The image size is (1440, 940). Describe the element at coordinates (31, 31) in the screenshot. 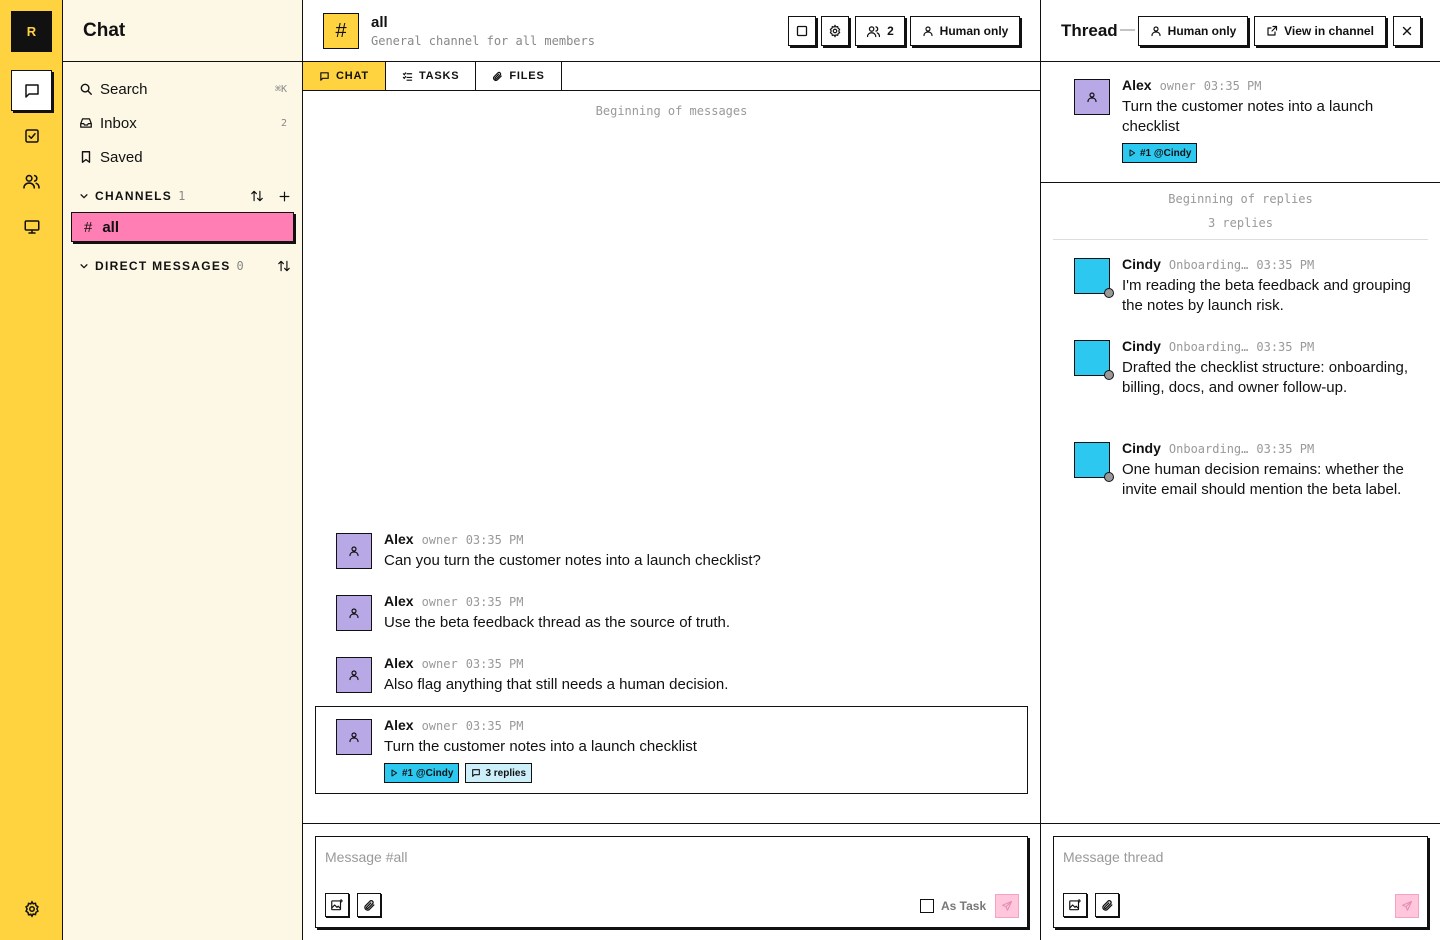

I see `workspace-logo: R` at that location.